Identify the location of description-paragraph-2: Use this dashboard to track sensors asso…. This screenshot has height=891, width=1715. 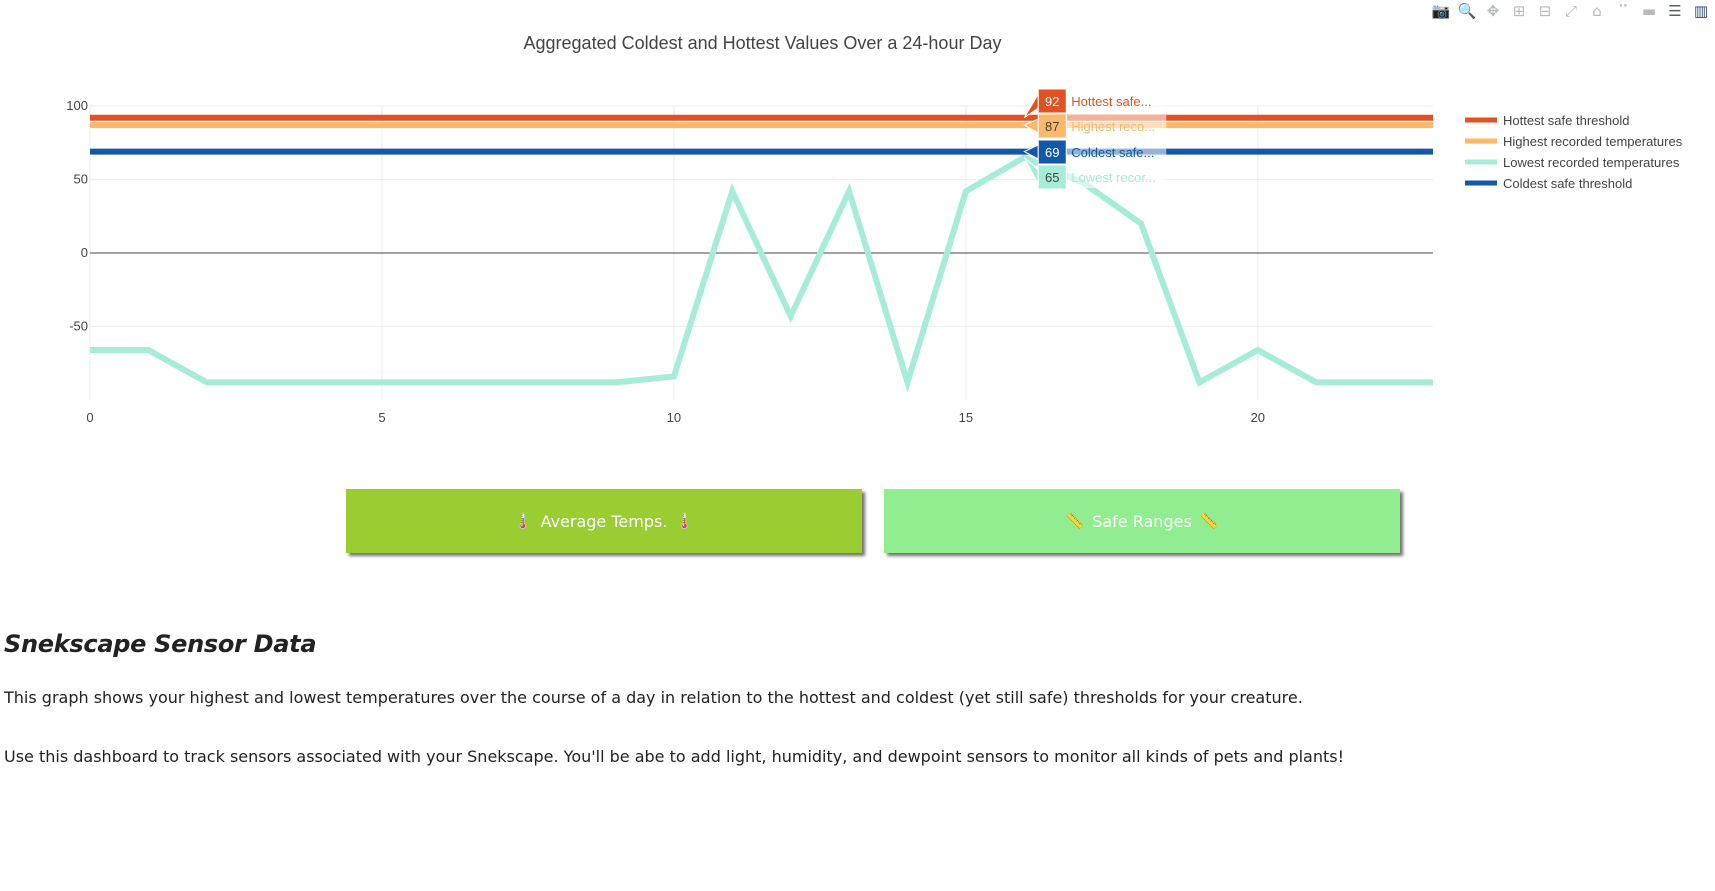
(674, 756).